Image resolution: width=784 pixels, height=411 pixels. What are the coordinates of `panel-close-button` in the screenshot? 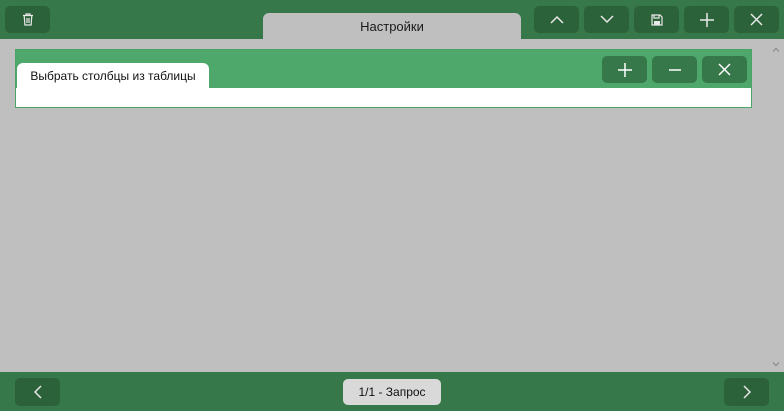 It's located at (724, 69).